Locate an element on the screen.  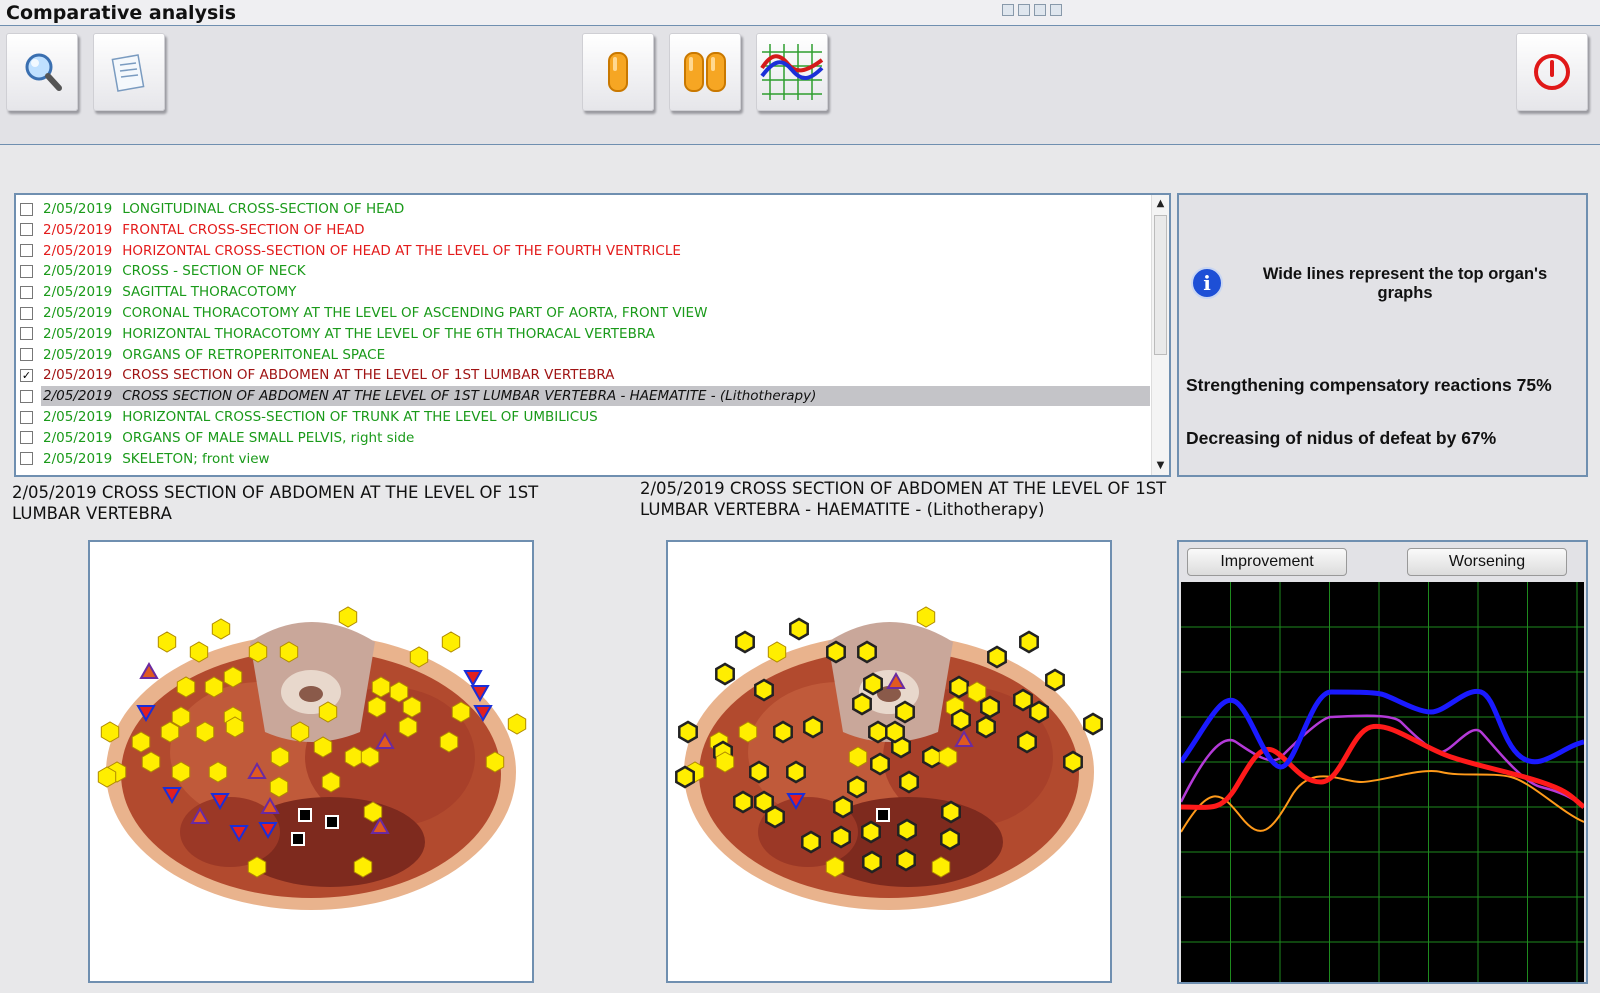
comparison-graph-panel: Improvement Worsening is located at coordinates (1382, 762).